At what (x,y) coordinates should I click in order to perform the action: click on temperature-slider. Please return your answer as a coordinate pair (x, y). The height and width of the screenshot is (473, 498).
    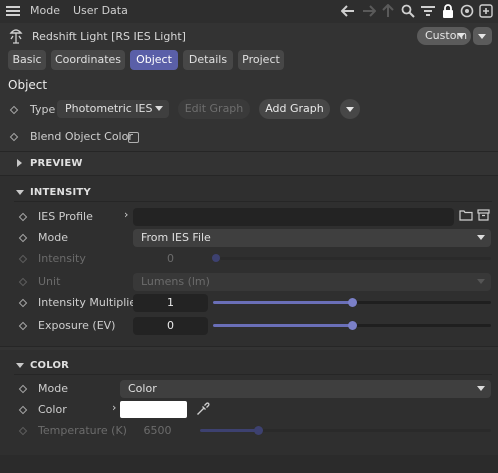
    Looking at the image, I should click on (345, 430).